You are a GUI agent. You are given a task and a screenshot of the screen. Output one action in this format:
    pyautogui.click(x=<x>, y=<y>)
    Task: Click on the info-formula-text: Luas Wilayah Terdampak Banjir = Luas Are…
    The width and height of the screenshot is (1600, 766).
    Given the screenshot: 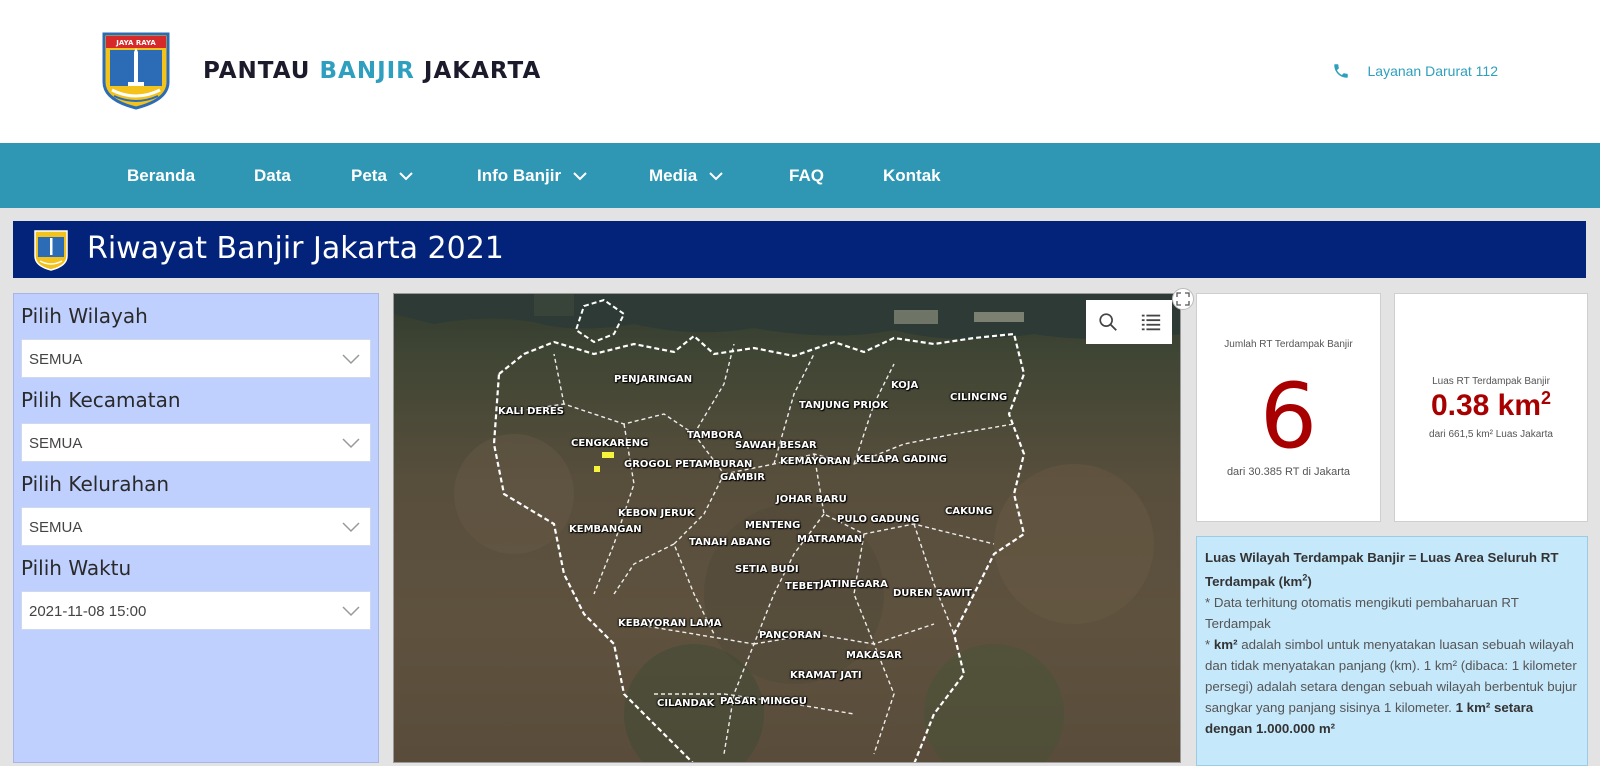 What is the action you would take?
    pyautogui.click(x=1382, y=570)
    